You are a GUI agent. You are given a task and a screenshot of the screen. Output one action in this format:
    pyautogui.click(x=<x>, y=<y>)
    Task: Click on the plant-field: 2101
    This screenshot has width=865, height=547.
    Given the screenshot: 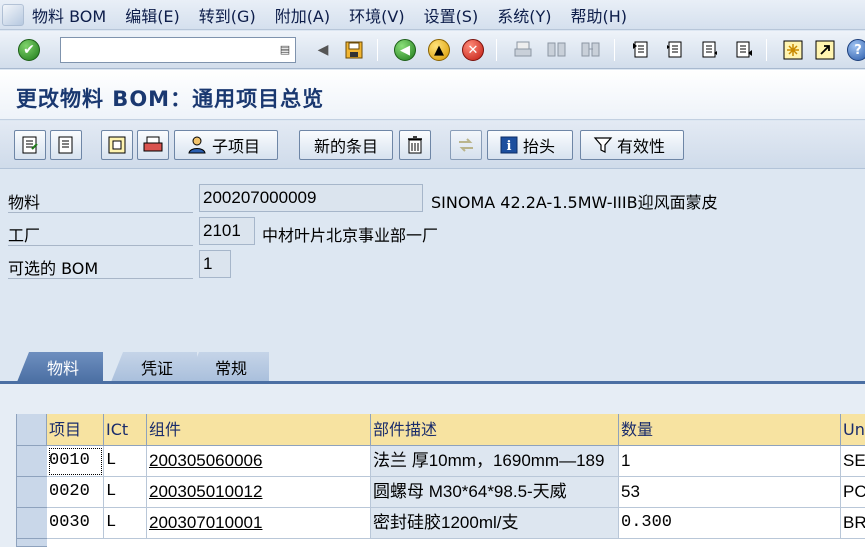 What is the action you would take?
    pyautogui.click(x=227, y=231)
    